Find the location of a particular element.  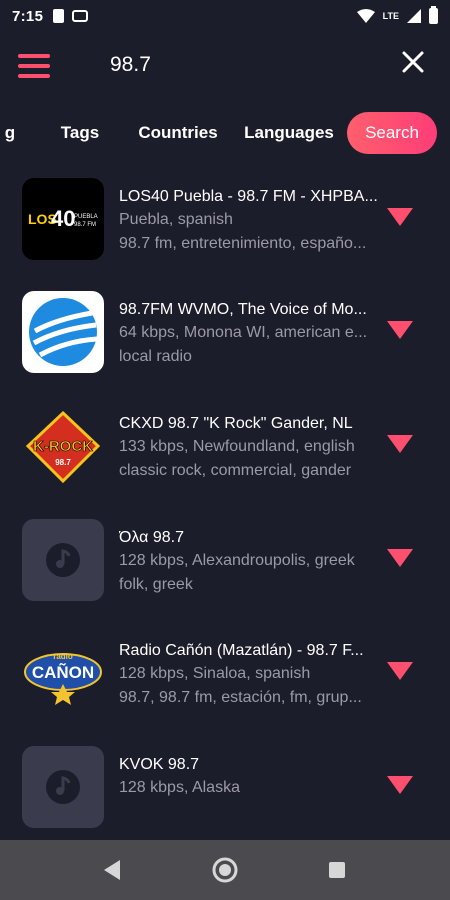

station-logo-los40: LOS 40 PUEBLA 98.7 FM is located at coordinates (63, 219).